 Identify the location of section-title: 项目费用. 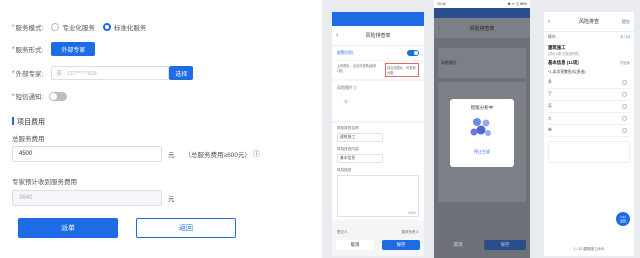
(31, 122).